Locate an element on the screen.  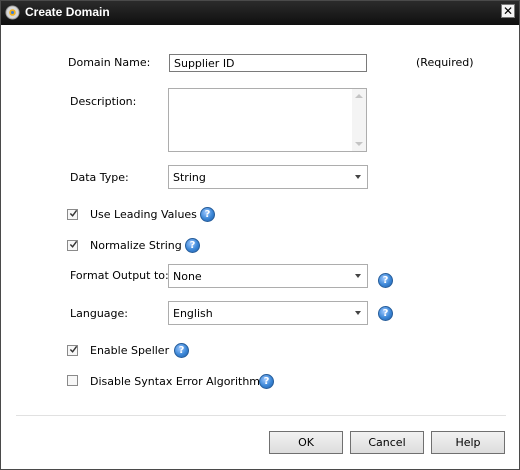
help-button: Help is located at coordinates (468, 442).